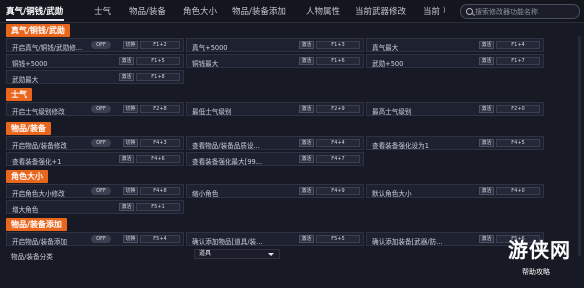  I want to click on tab-items-equipment: 物品/装备, so click(147, 11).